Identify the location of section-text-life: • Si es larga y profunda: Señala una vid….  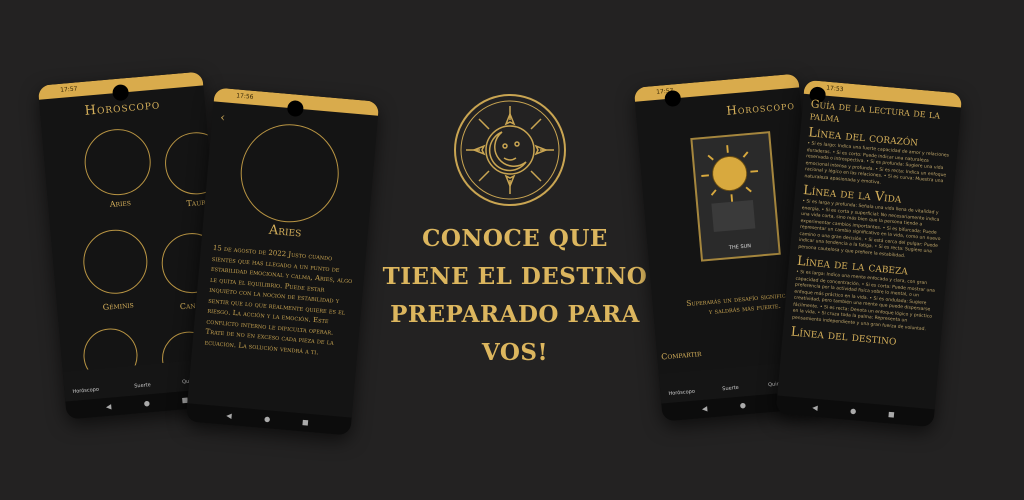
(869, 228).